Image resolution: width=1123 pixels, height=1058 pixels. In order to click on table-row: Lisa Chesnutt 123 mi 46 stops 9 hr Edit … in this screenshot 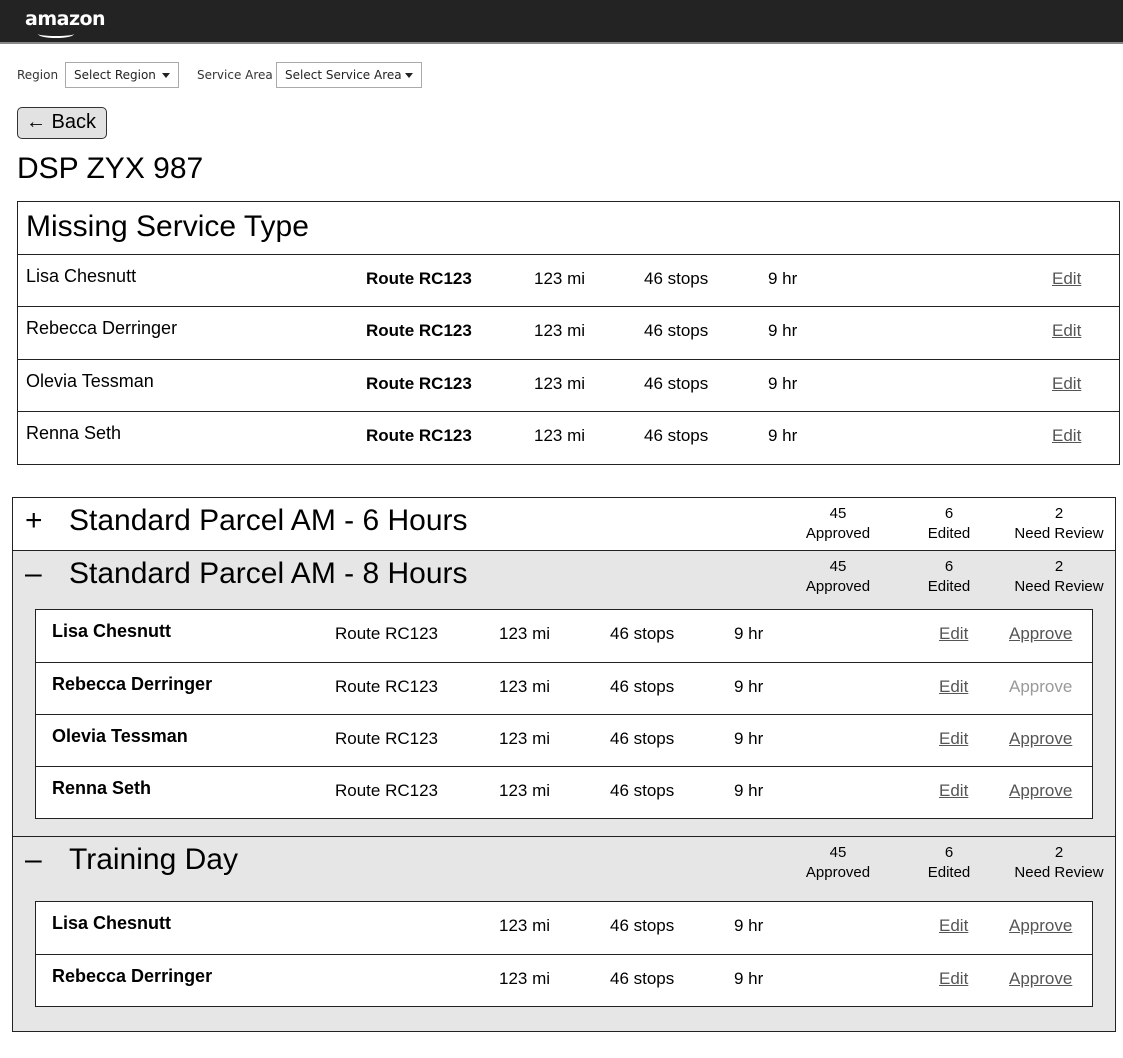, I will do `click(564, 928)`.